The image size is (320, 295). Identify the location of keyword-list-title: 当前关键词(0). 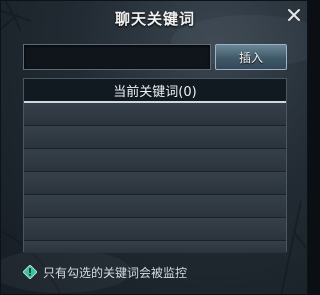
(155, 92).